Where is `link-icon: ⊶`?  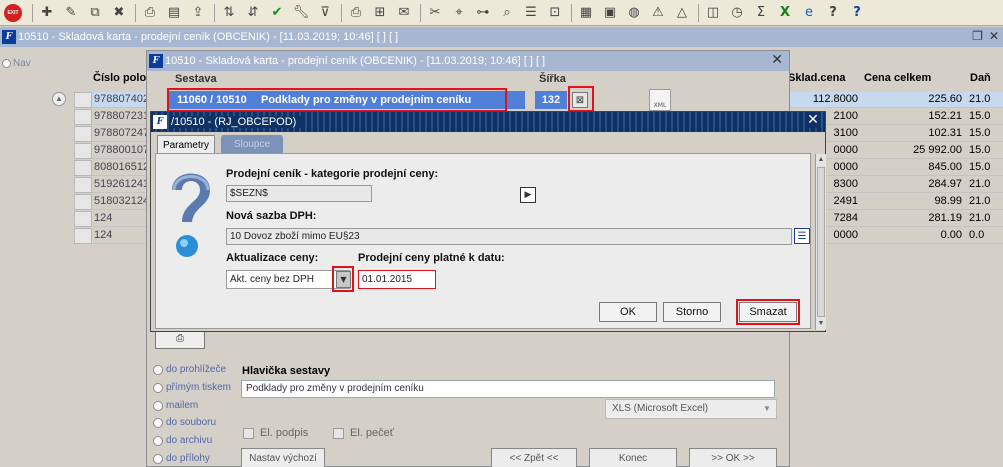 link-icon: ⊶ is located at coordinates (483, 13).